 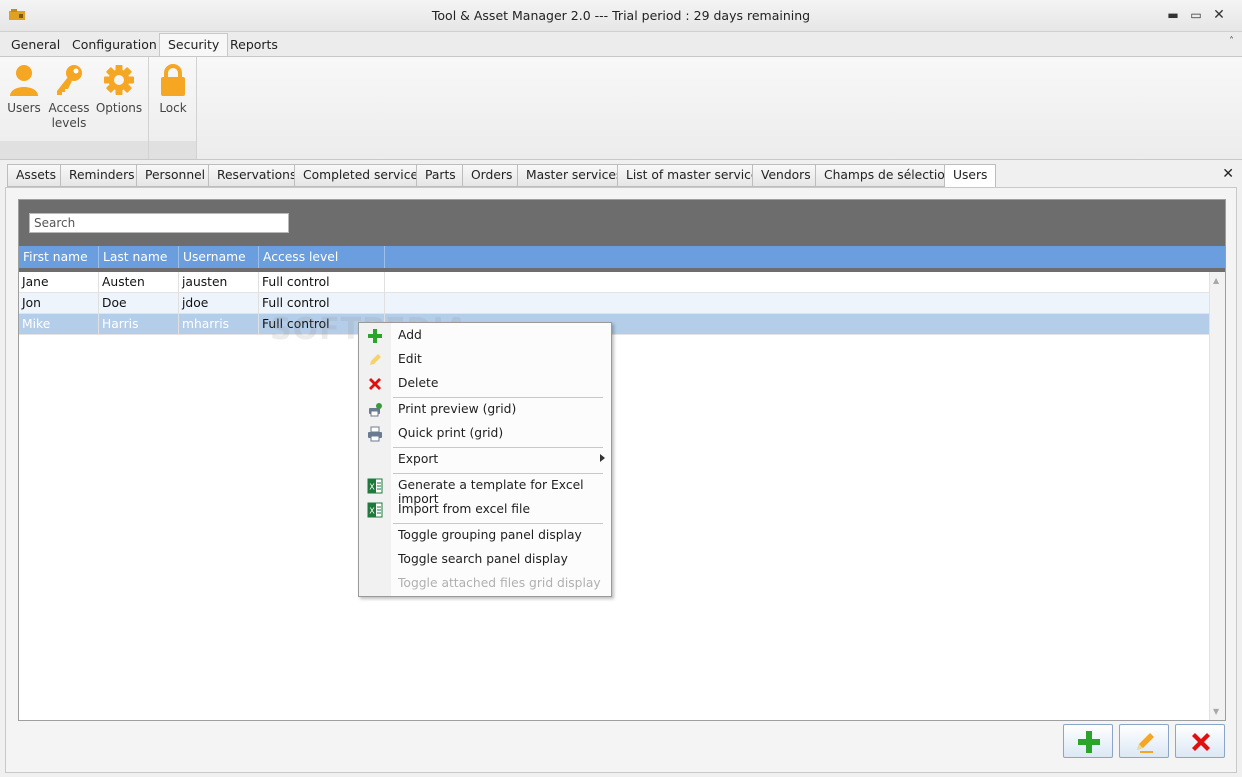 What do you see at coordinates (69, 108) in the screenshot?
I see `access-levels-label-line1: Access` at bounding box center [69, 108].